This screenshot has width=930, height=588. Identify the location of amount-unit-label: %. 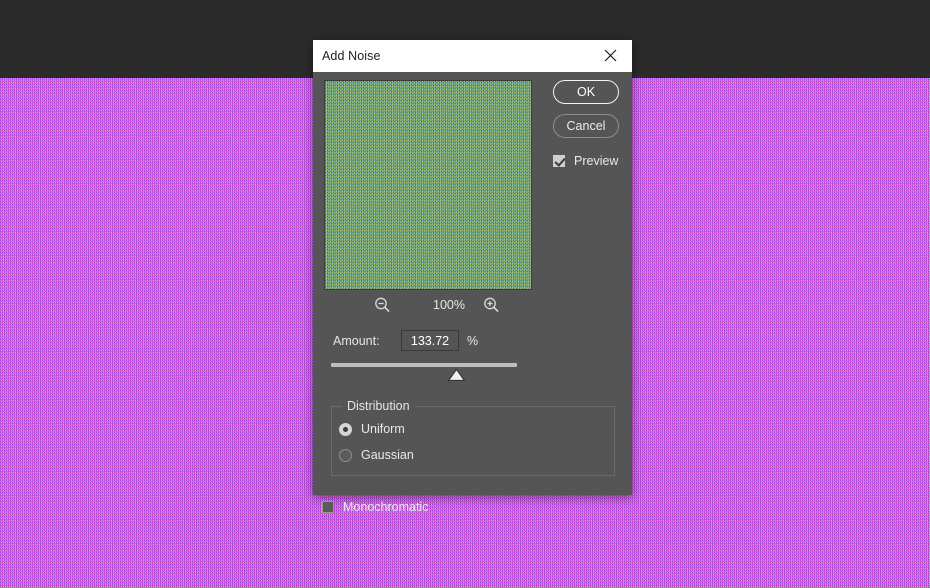
(473, 341).